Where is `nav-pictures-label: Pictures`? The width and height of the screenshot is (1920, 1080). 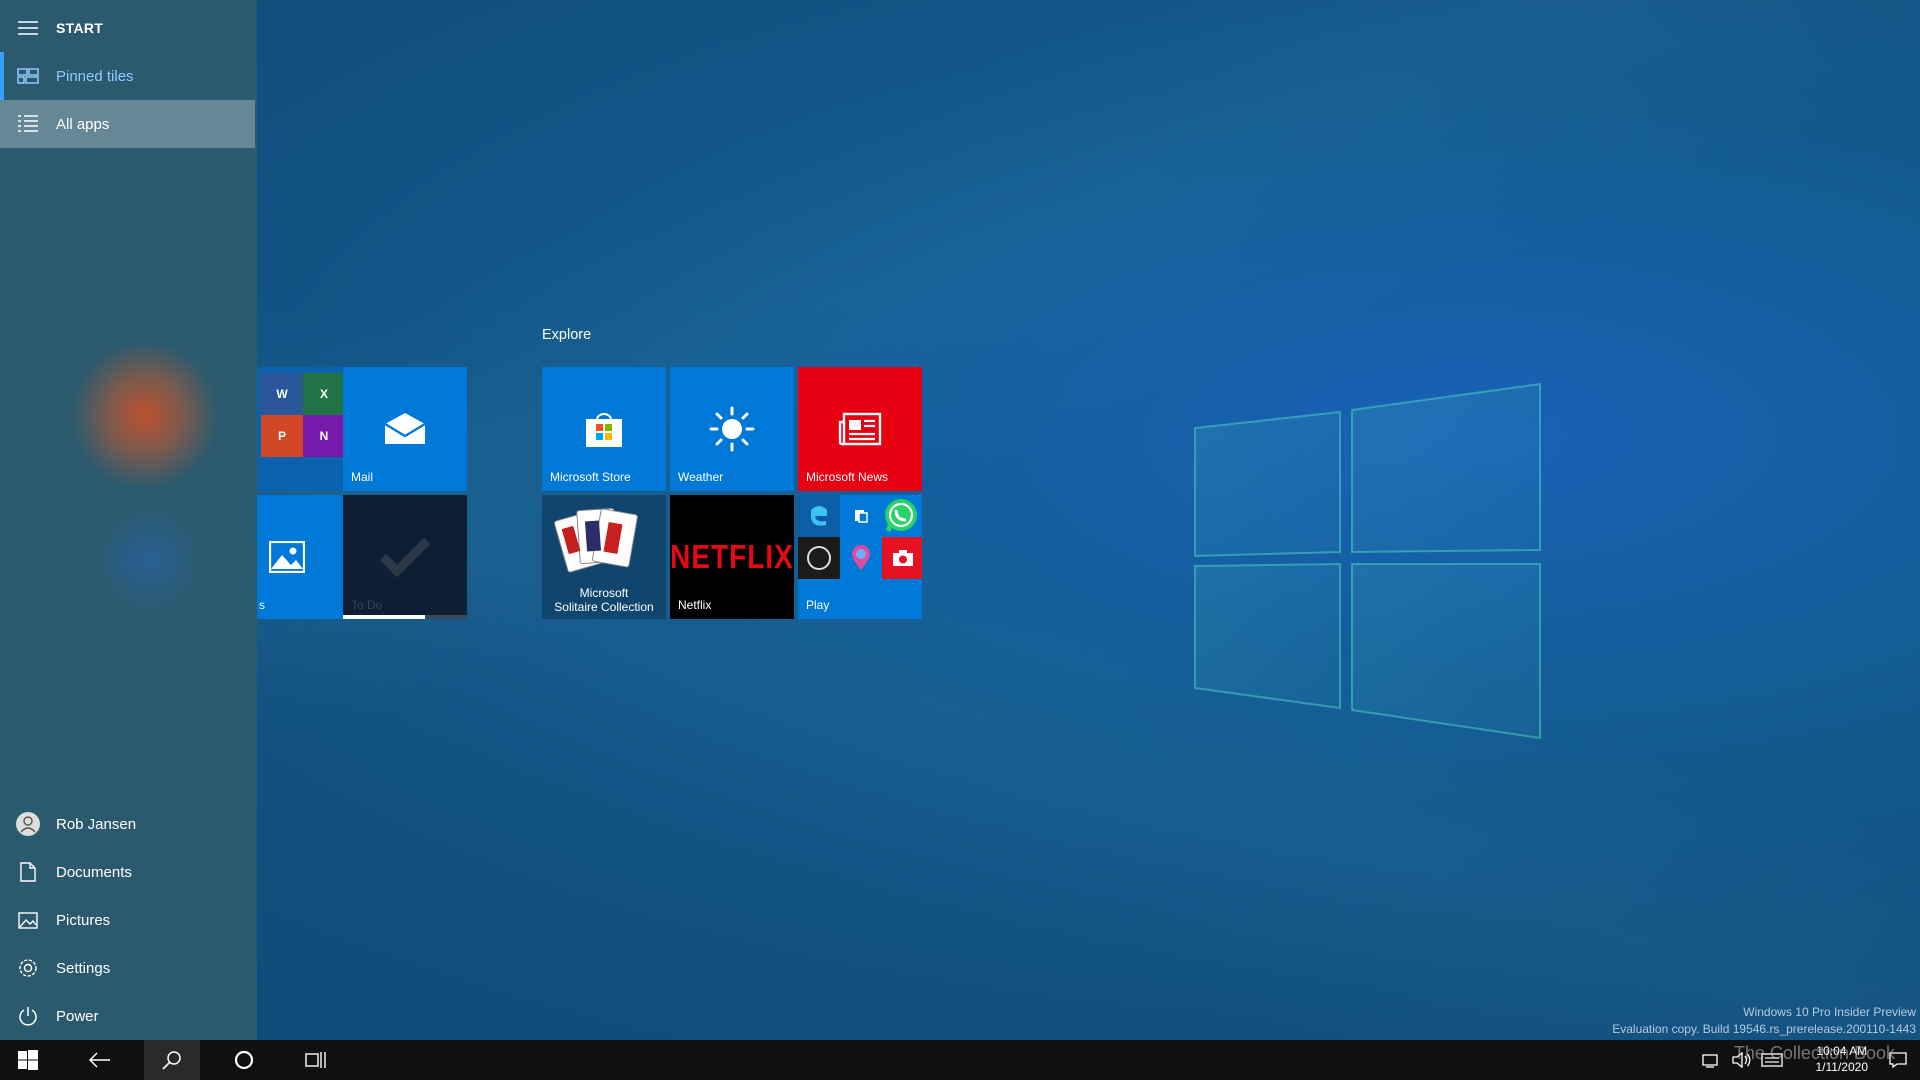 nav-pictures-label: Pictures is located at coordinates (83, 920).